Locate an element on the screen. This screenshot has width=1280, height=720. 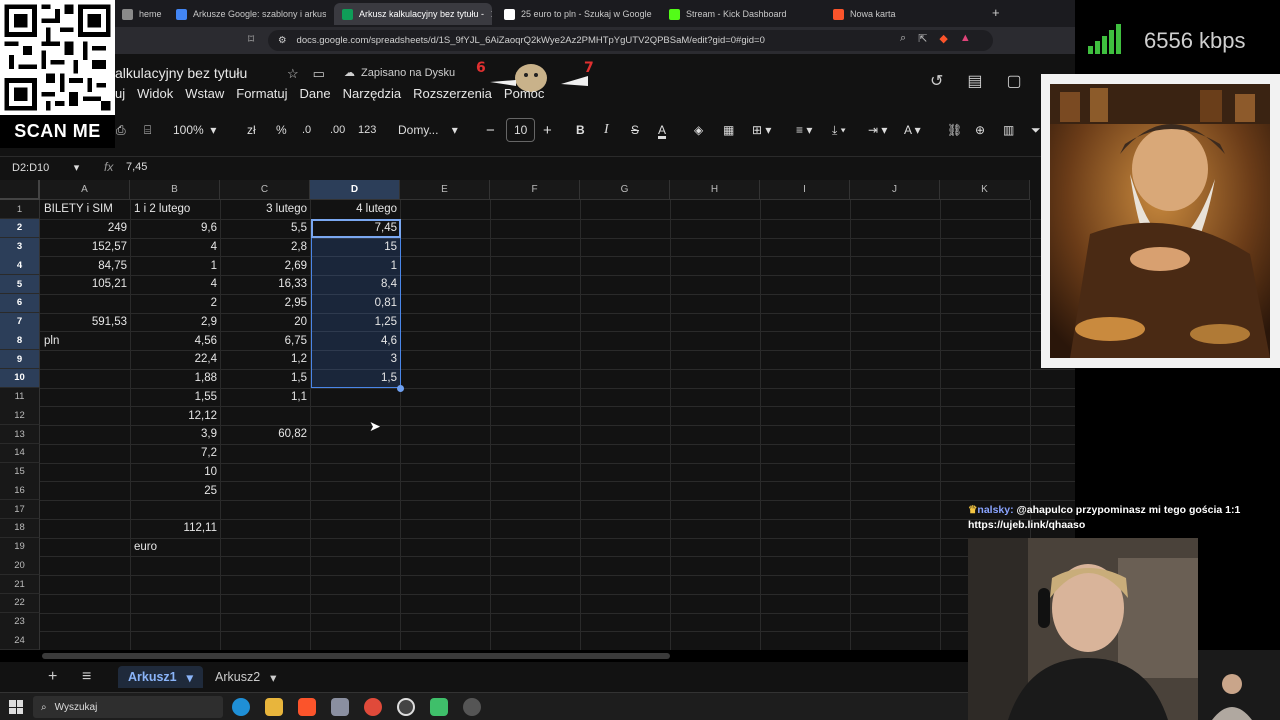
save-status: ☁ Zapisano na Dysku is located at coordinates (399, 73).